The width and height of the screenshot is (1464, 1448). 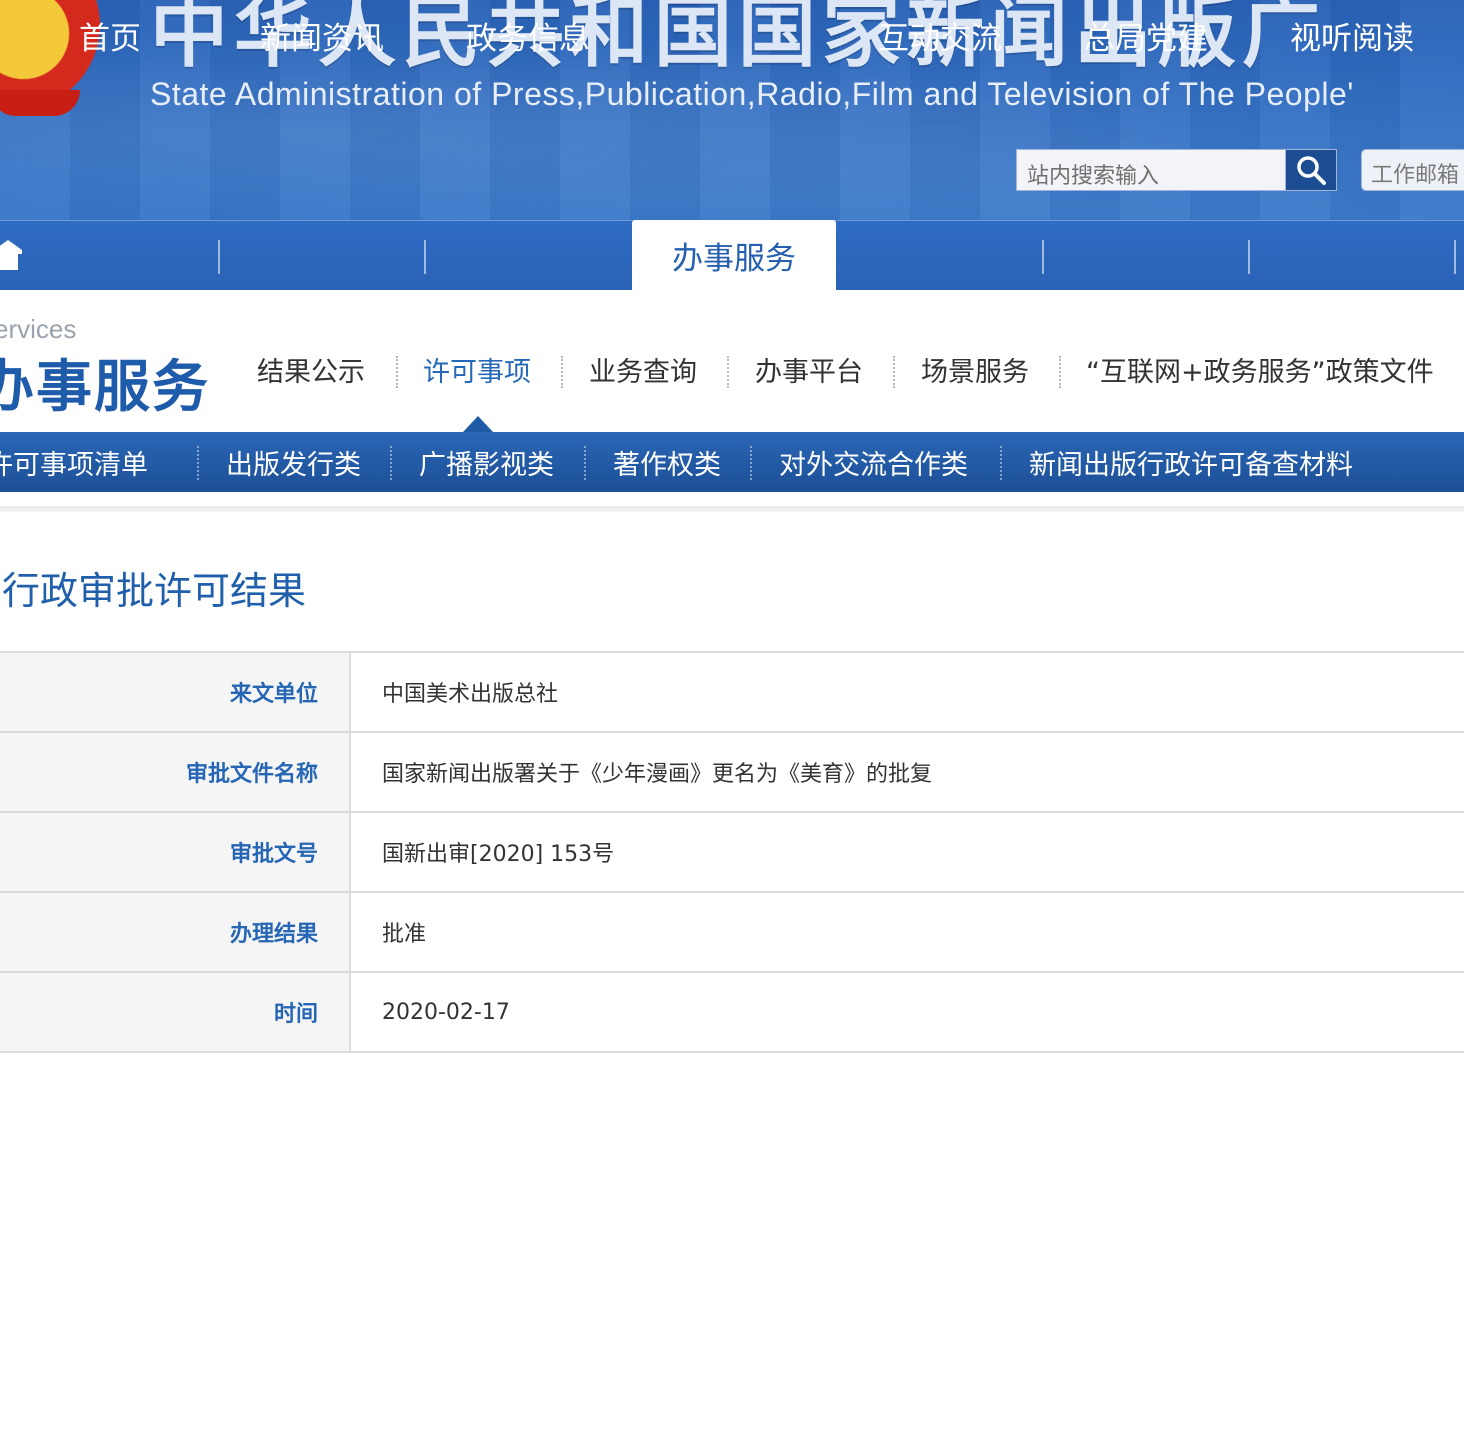 What do you see at coordinates (732, 509) in the screenshot?
I see `divider` at bounding box center [732, 509].